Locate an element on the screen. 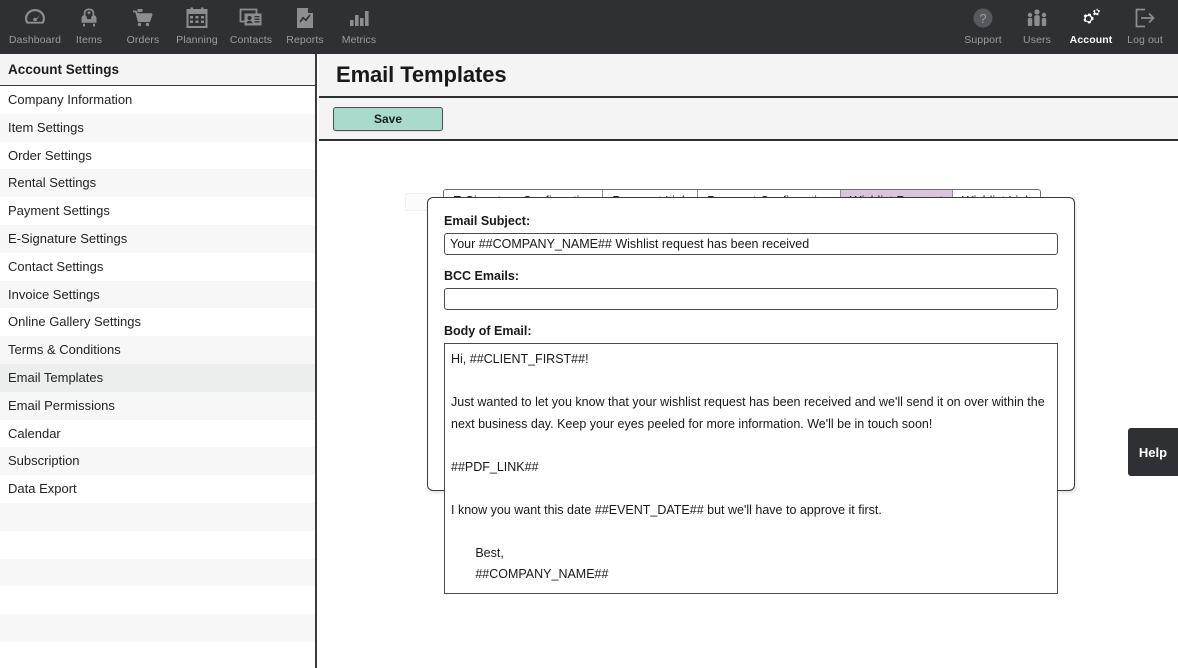 The image size is (1178, 668). armchair-icon is located at coordinates (89, 18).